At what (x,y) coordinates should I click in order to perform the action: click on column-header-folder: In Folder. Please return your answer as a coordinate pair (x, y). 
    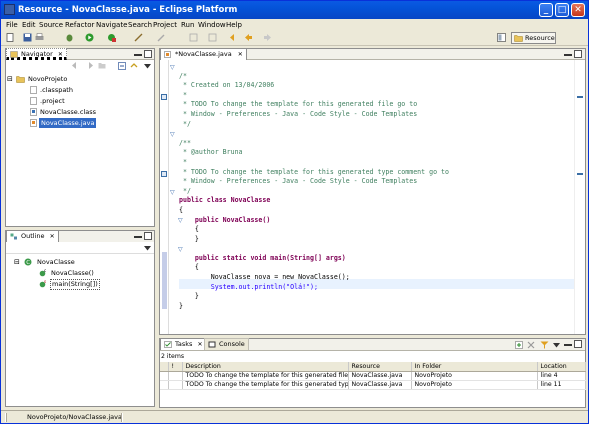
    Looking at the image, I should click on (474, 367).